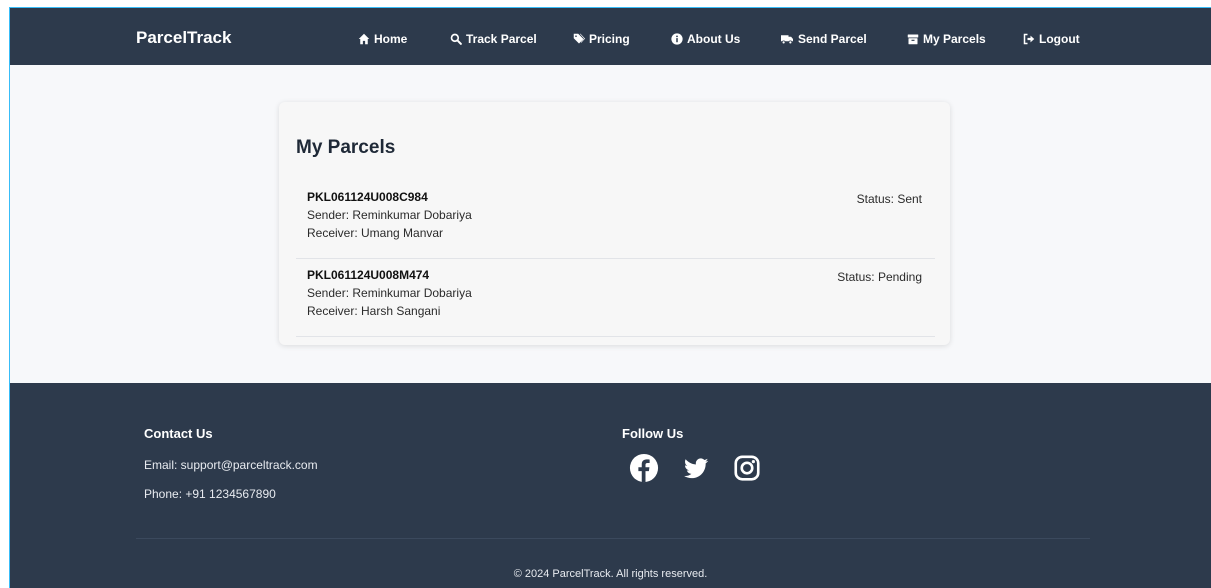 The image size is (1211, 588). Describe the element at coordinates (889, 199) in the screenshot. I see `parcel-status: Status: Sent` at that location.